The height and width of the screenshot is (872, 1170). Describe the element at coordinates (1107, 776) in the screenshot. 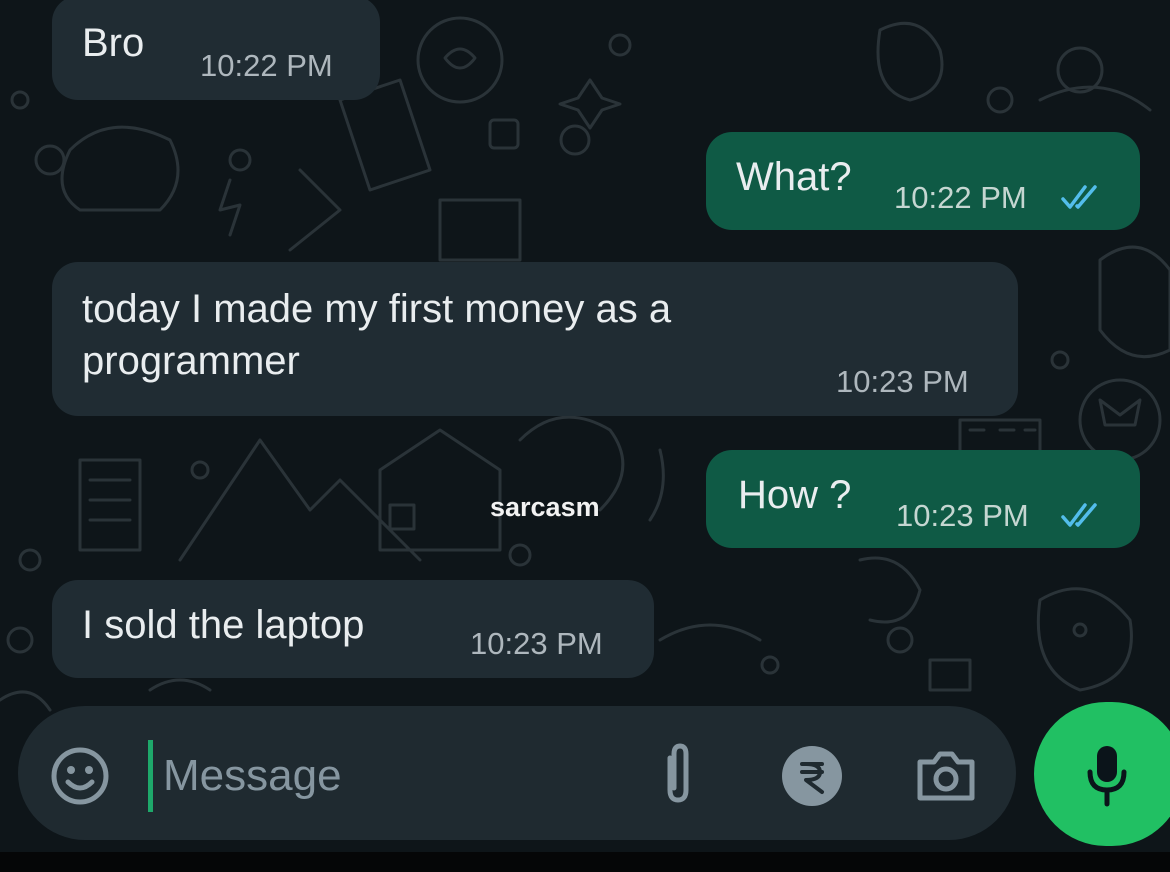

I see `microphone-icon` at that location.